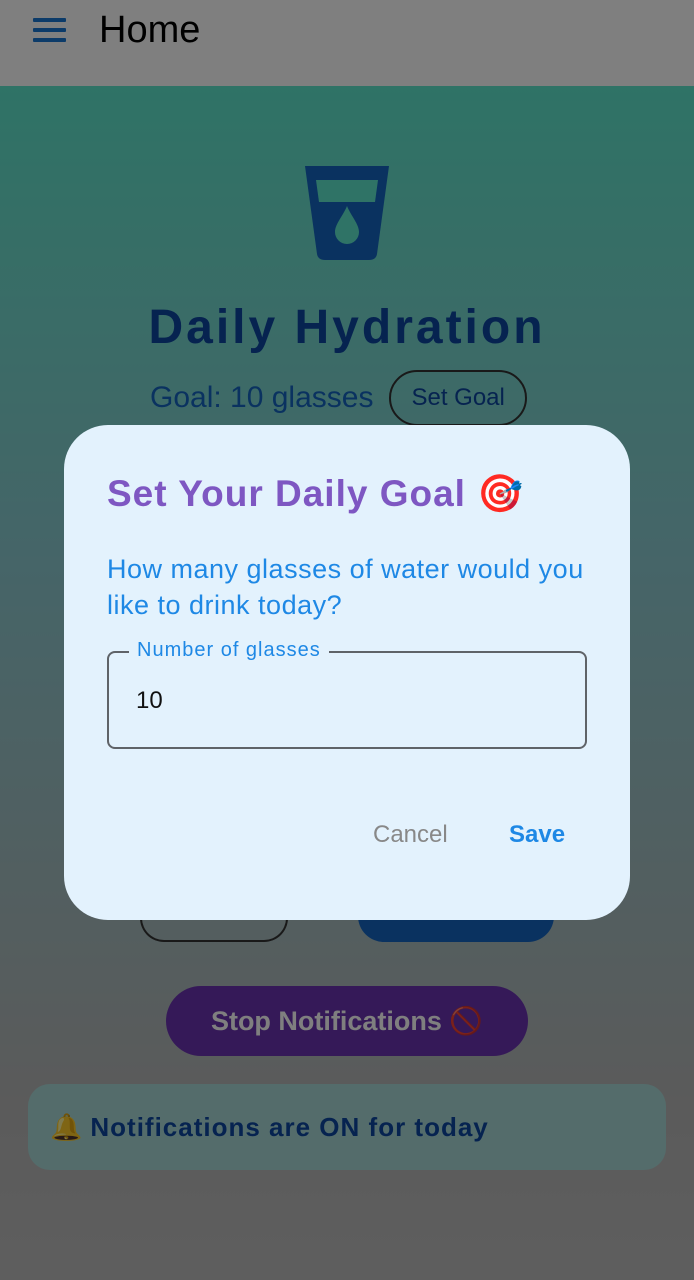 Image resolution: width=694 pixels, height=1280 pixels. What do you see at coordinates (347, 694) in the screenshot?
I see `glasses-count-input: Number of glasses 10` at bounding box center [347, 694].